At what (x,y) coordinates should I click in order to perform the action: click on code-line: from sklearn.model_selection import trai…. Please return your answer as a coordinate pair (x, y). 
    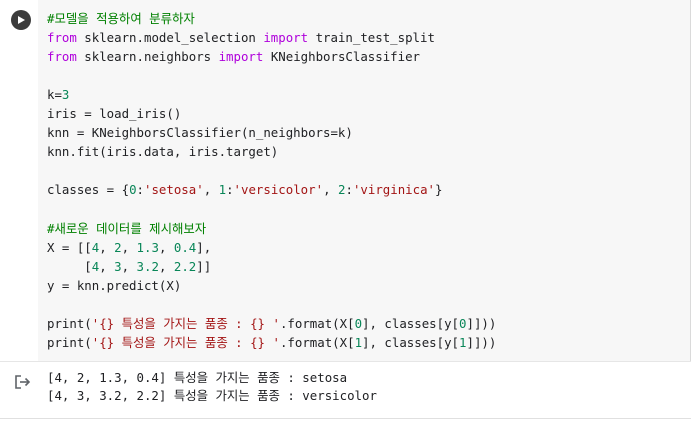
    Looking at the image, I should click on (271, 37).